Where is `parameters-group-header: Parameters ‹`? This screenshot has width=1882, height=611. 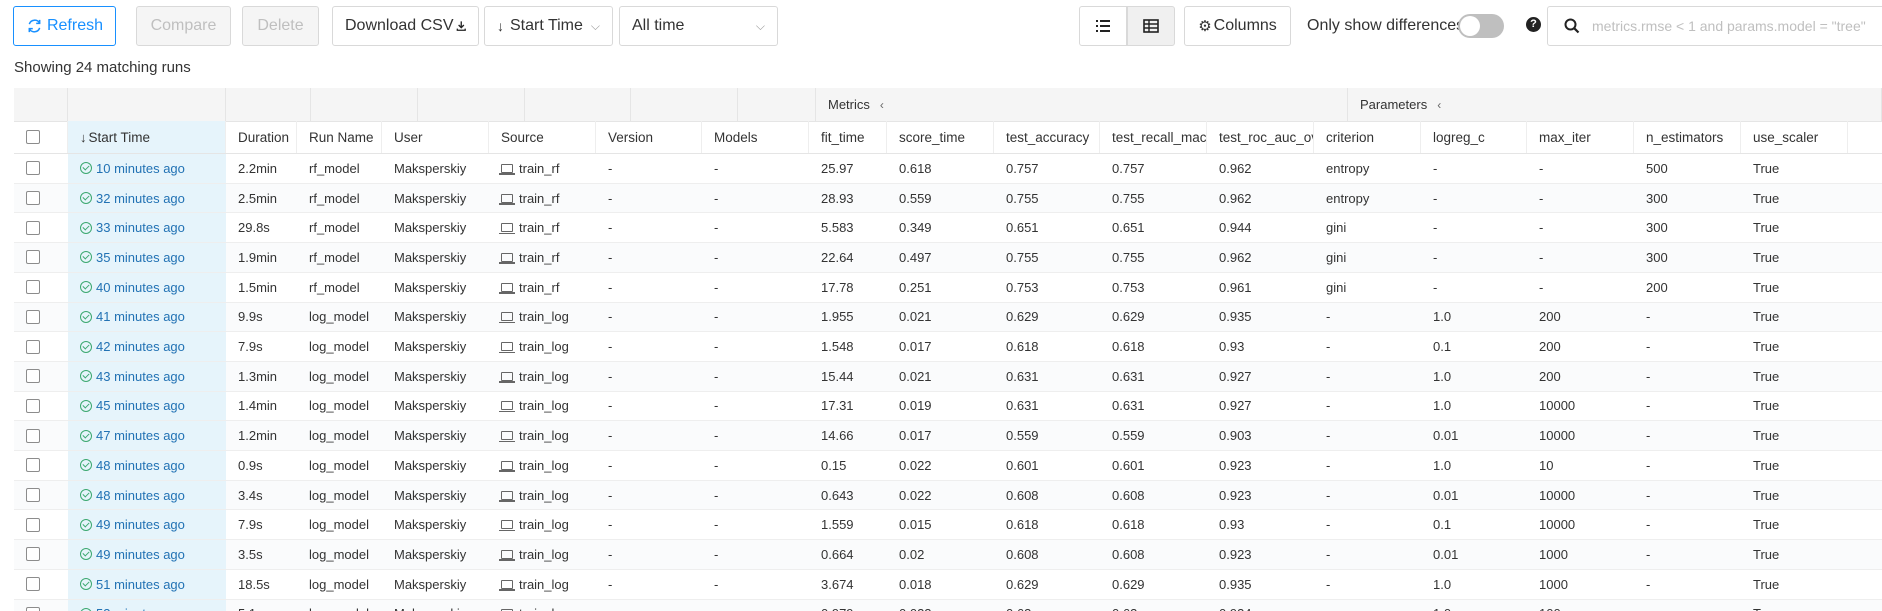
parameters-group-header: Parameters ‹ is located at coordinates (1615, 104).